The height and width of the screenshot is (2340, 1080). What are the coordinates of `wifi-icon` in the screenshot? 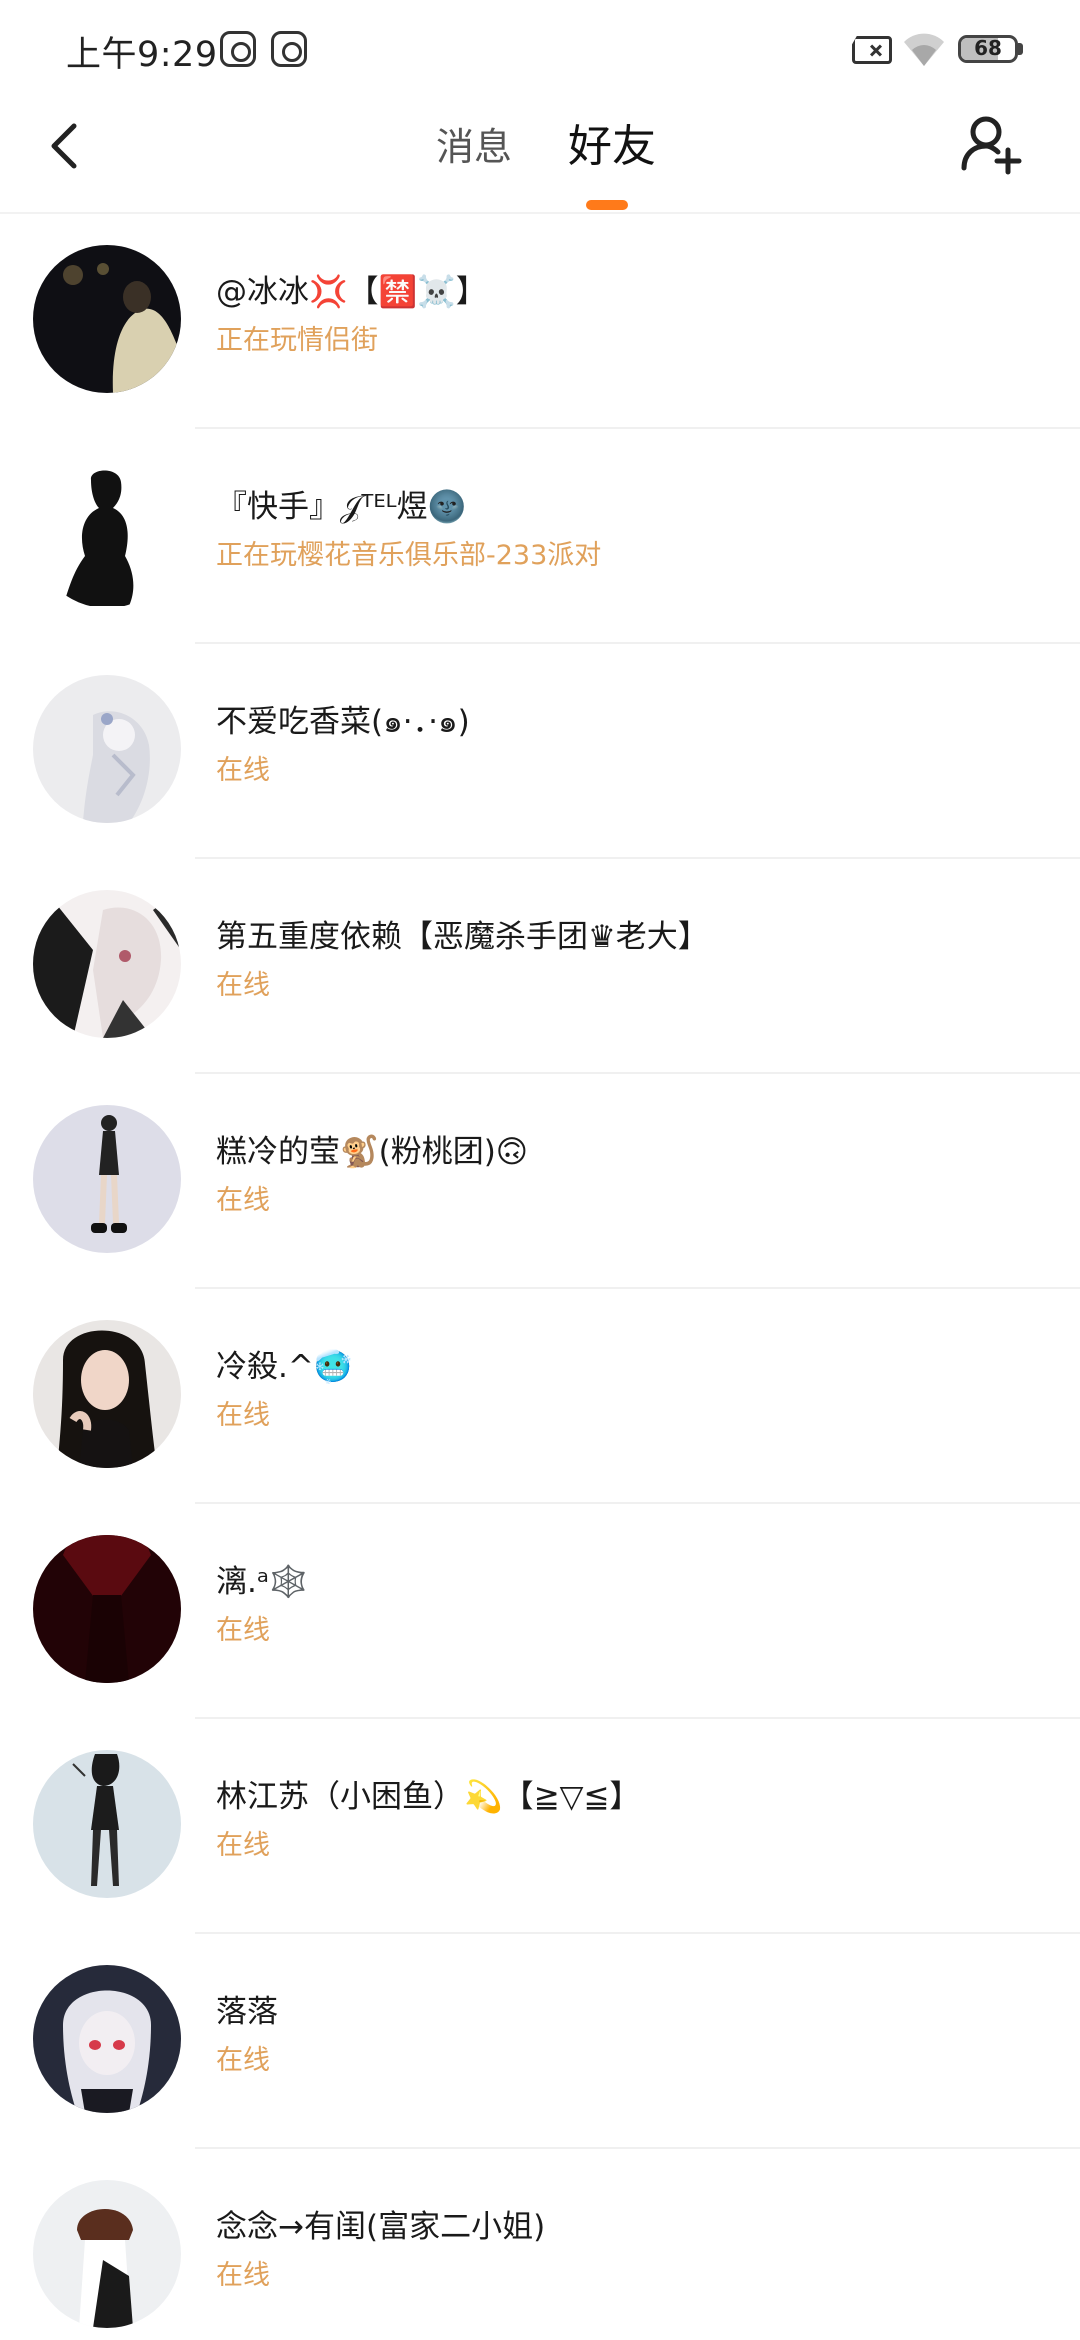 It's located at (924, 48).